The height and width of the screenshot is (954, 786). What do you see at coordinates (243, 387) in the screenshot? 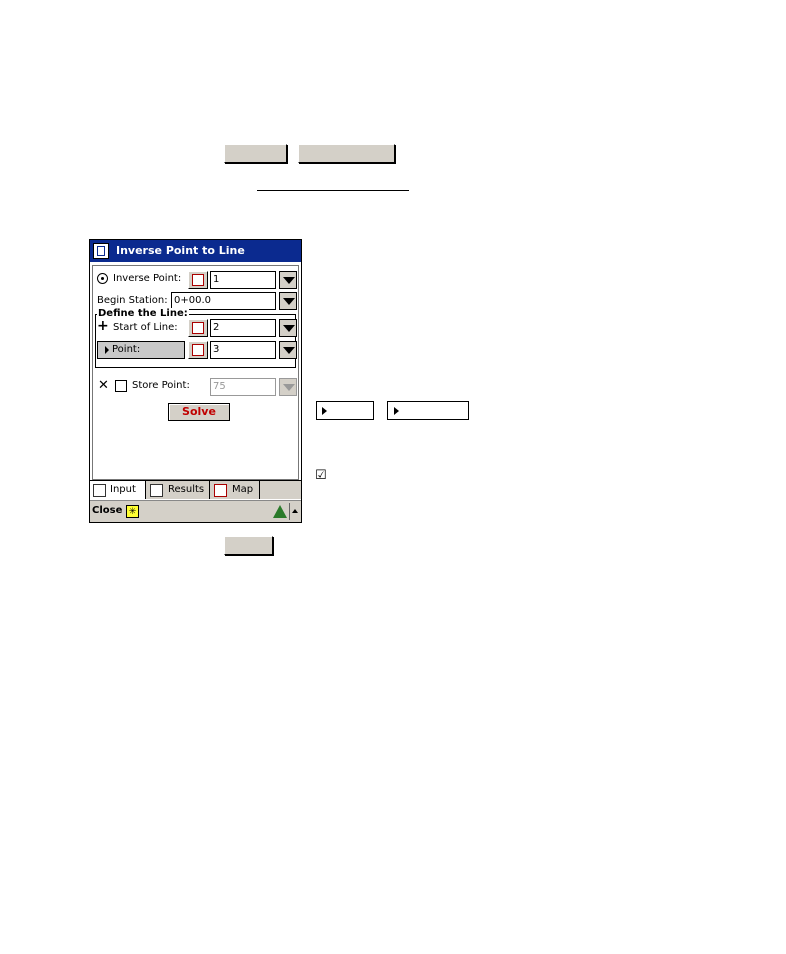
I see `store-point-field: 75` at bounding box center [243, 387].